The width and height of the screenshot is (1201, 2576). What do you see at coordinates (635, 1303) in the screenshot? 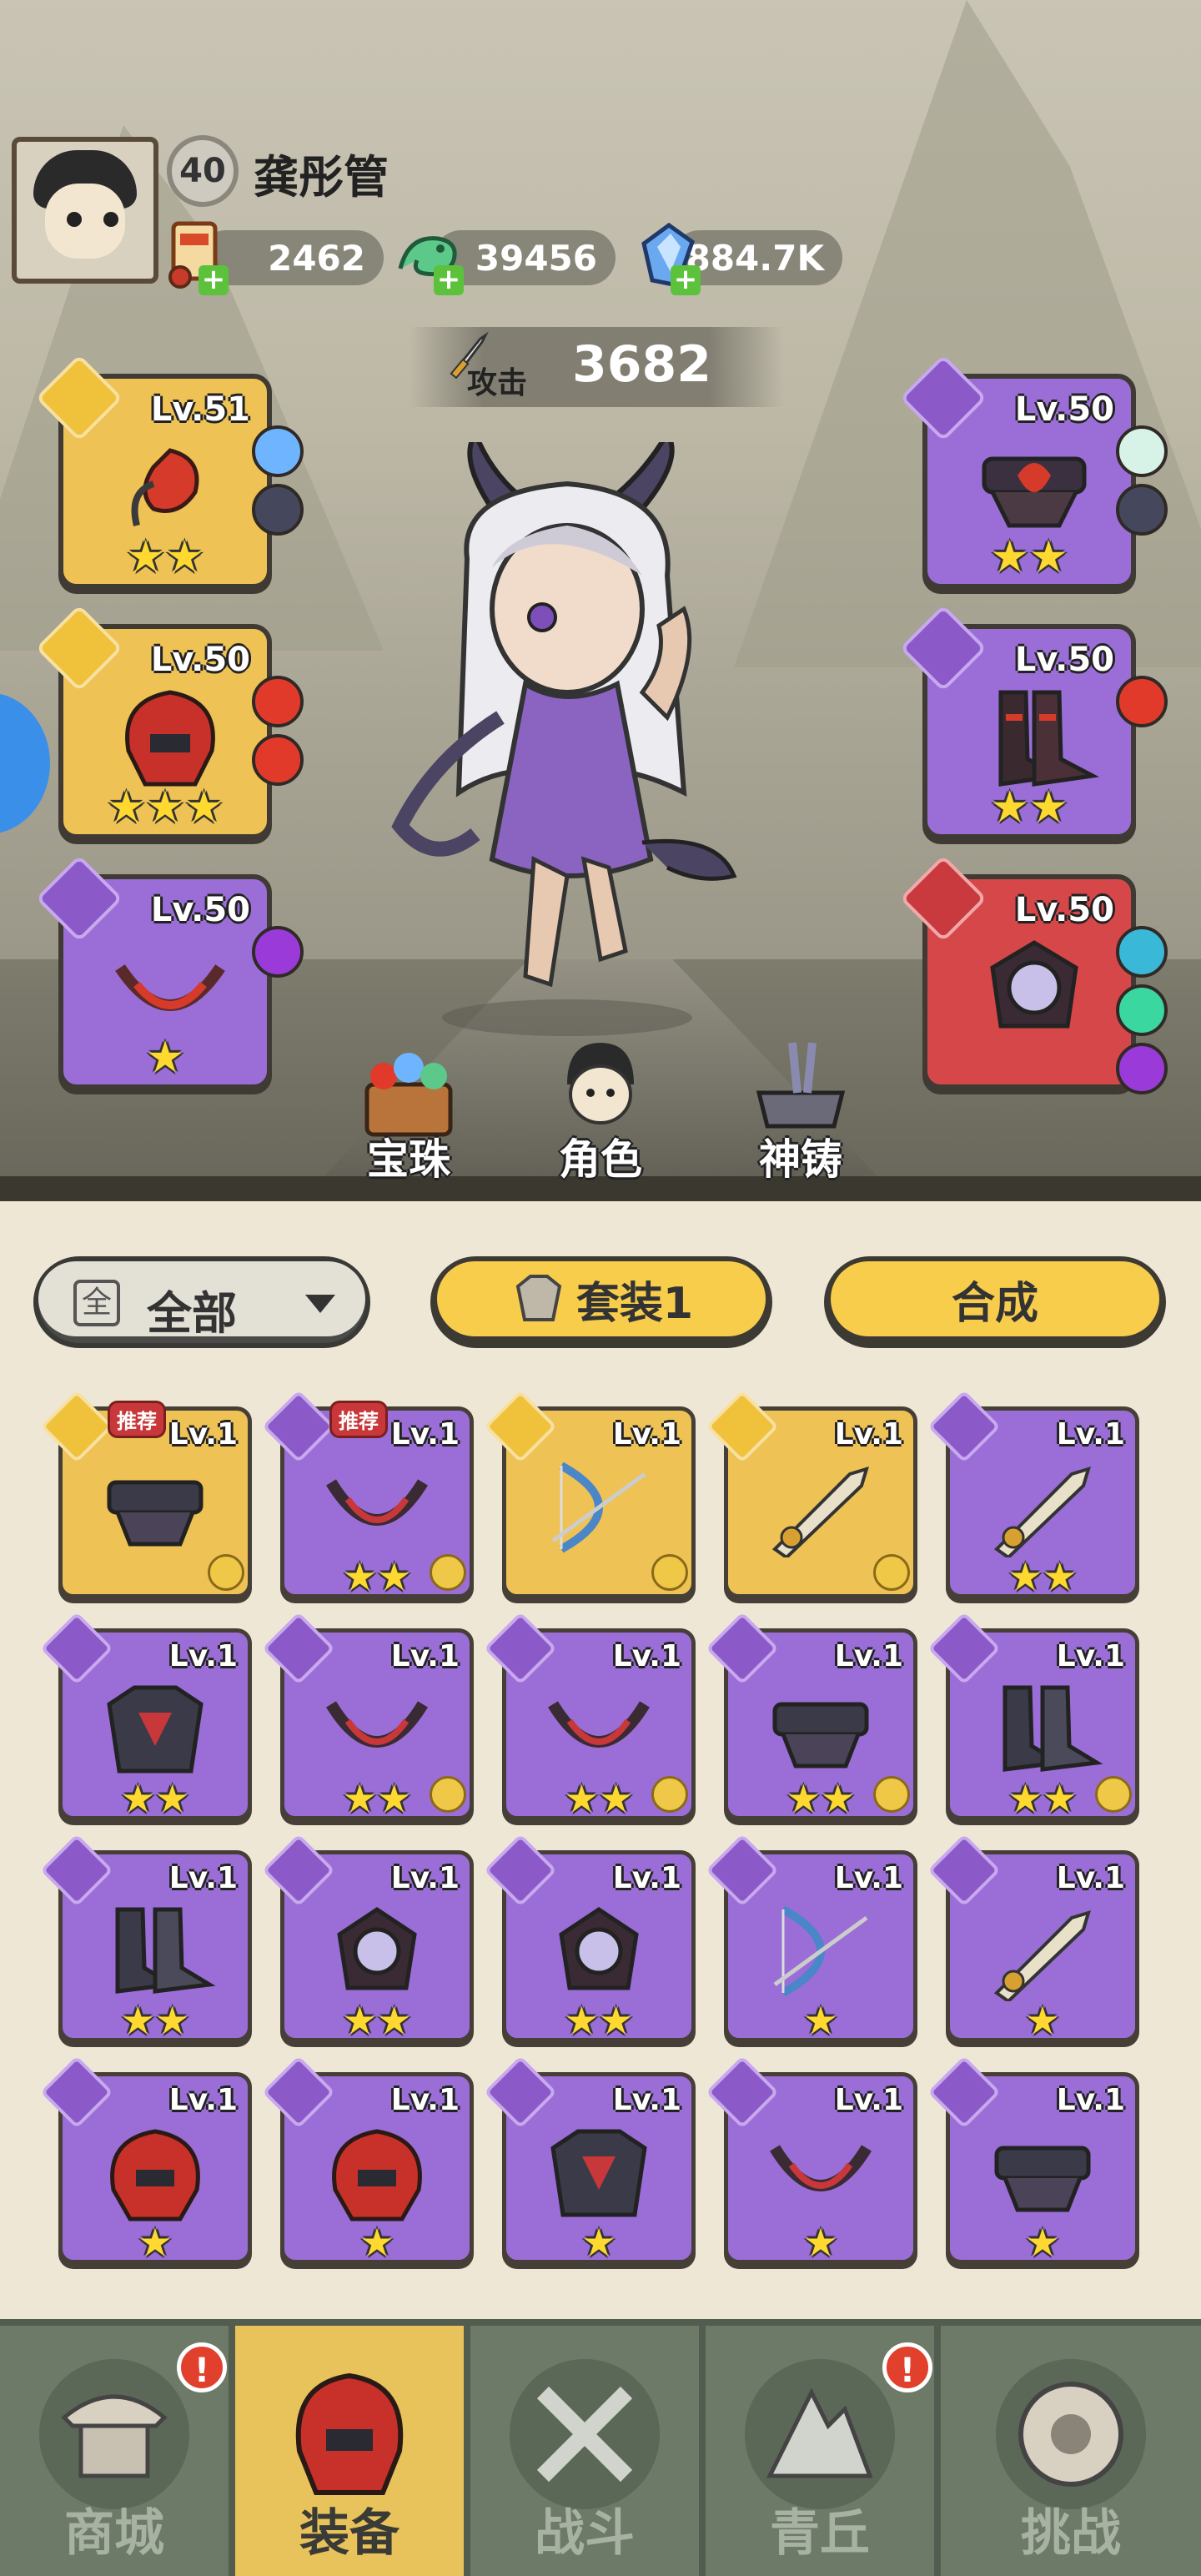
I see `set-label: 套装1` at bounding box center [635, 1303].